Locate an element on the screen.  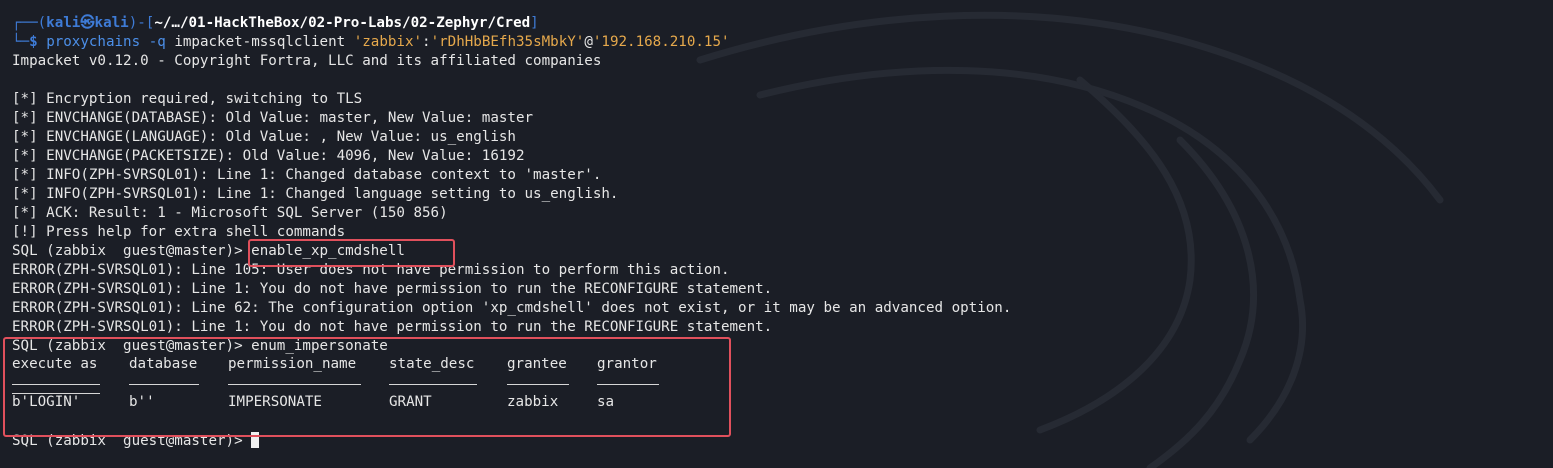
prompt-dollar: $ is located at coordinates (33, 42).